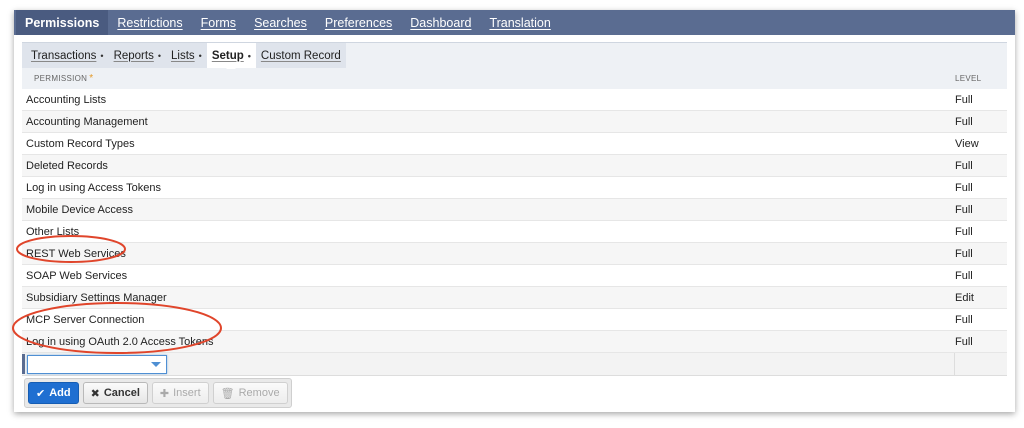 This screenshot has width=1024, height=428. What do you see at coordinates (156, 364) in the screenshot?
I see `chevron-down-icon` at bounding box center [156, 364].